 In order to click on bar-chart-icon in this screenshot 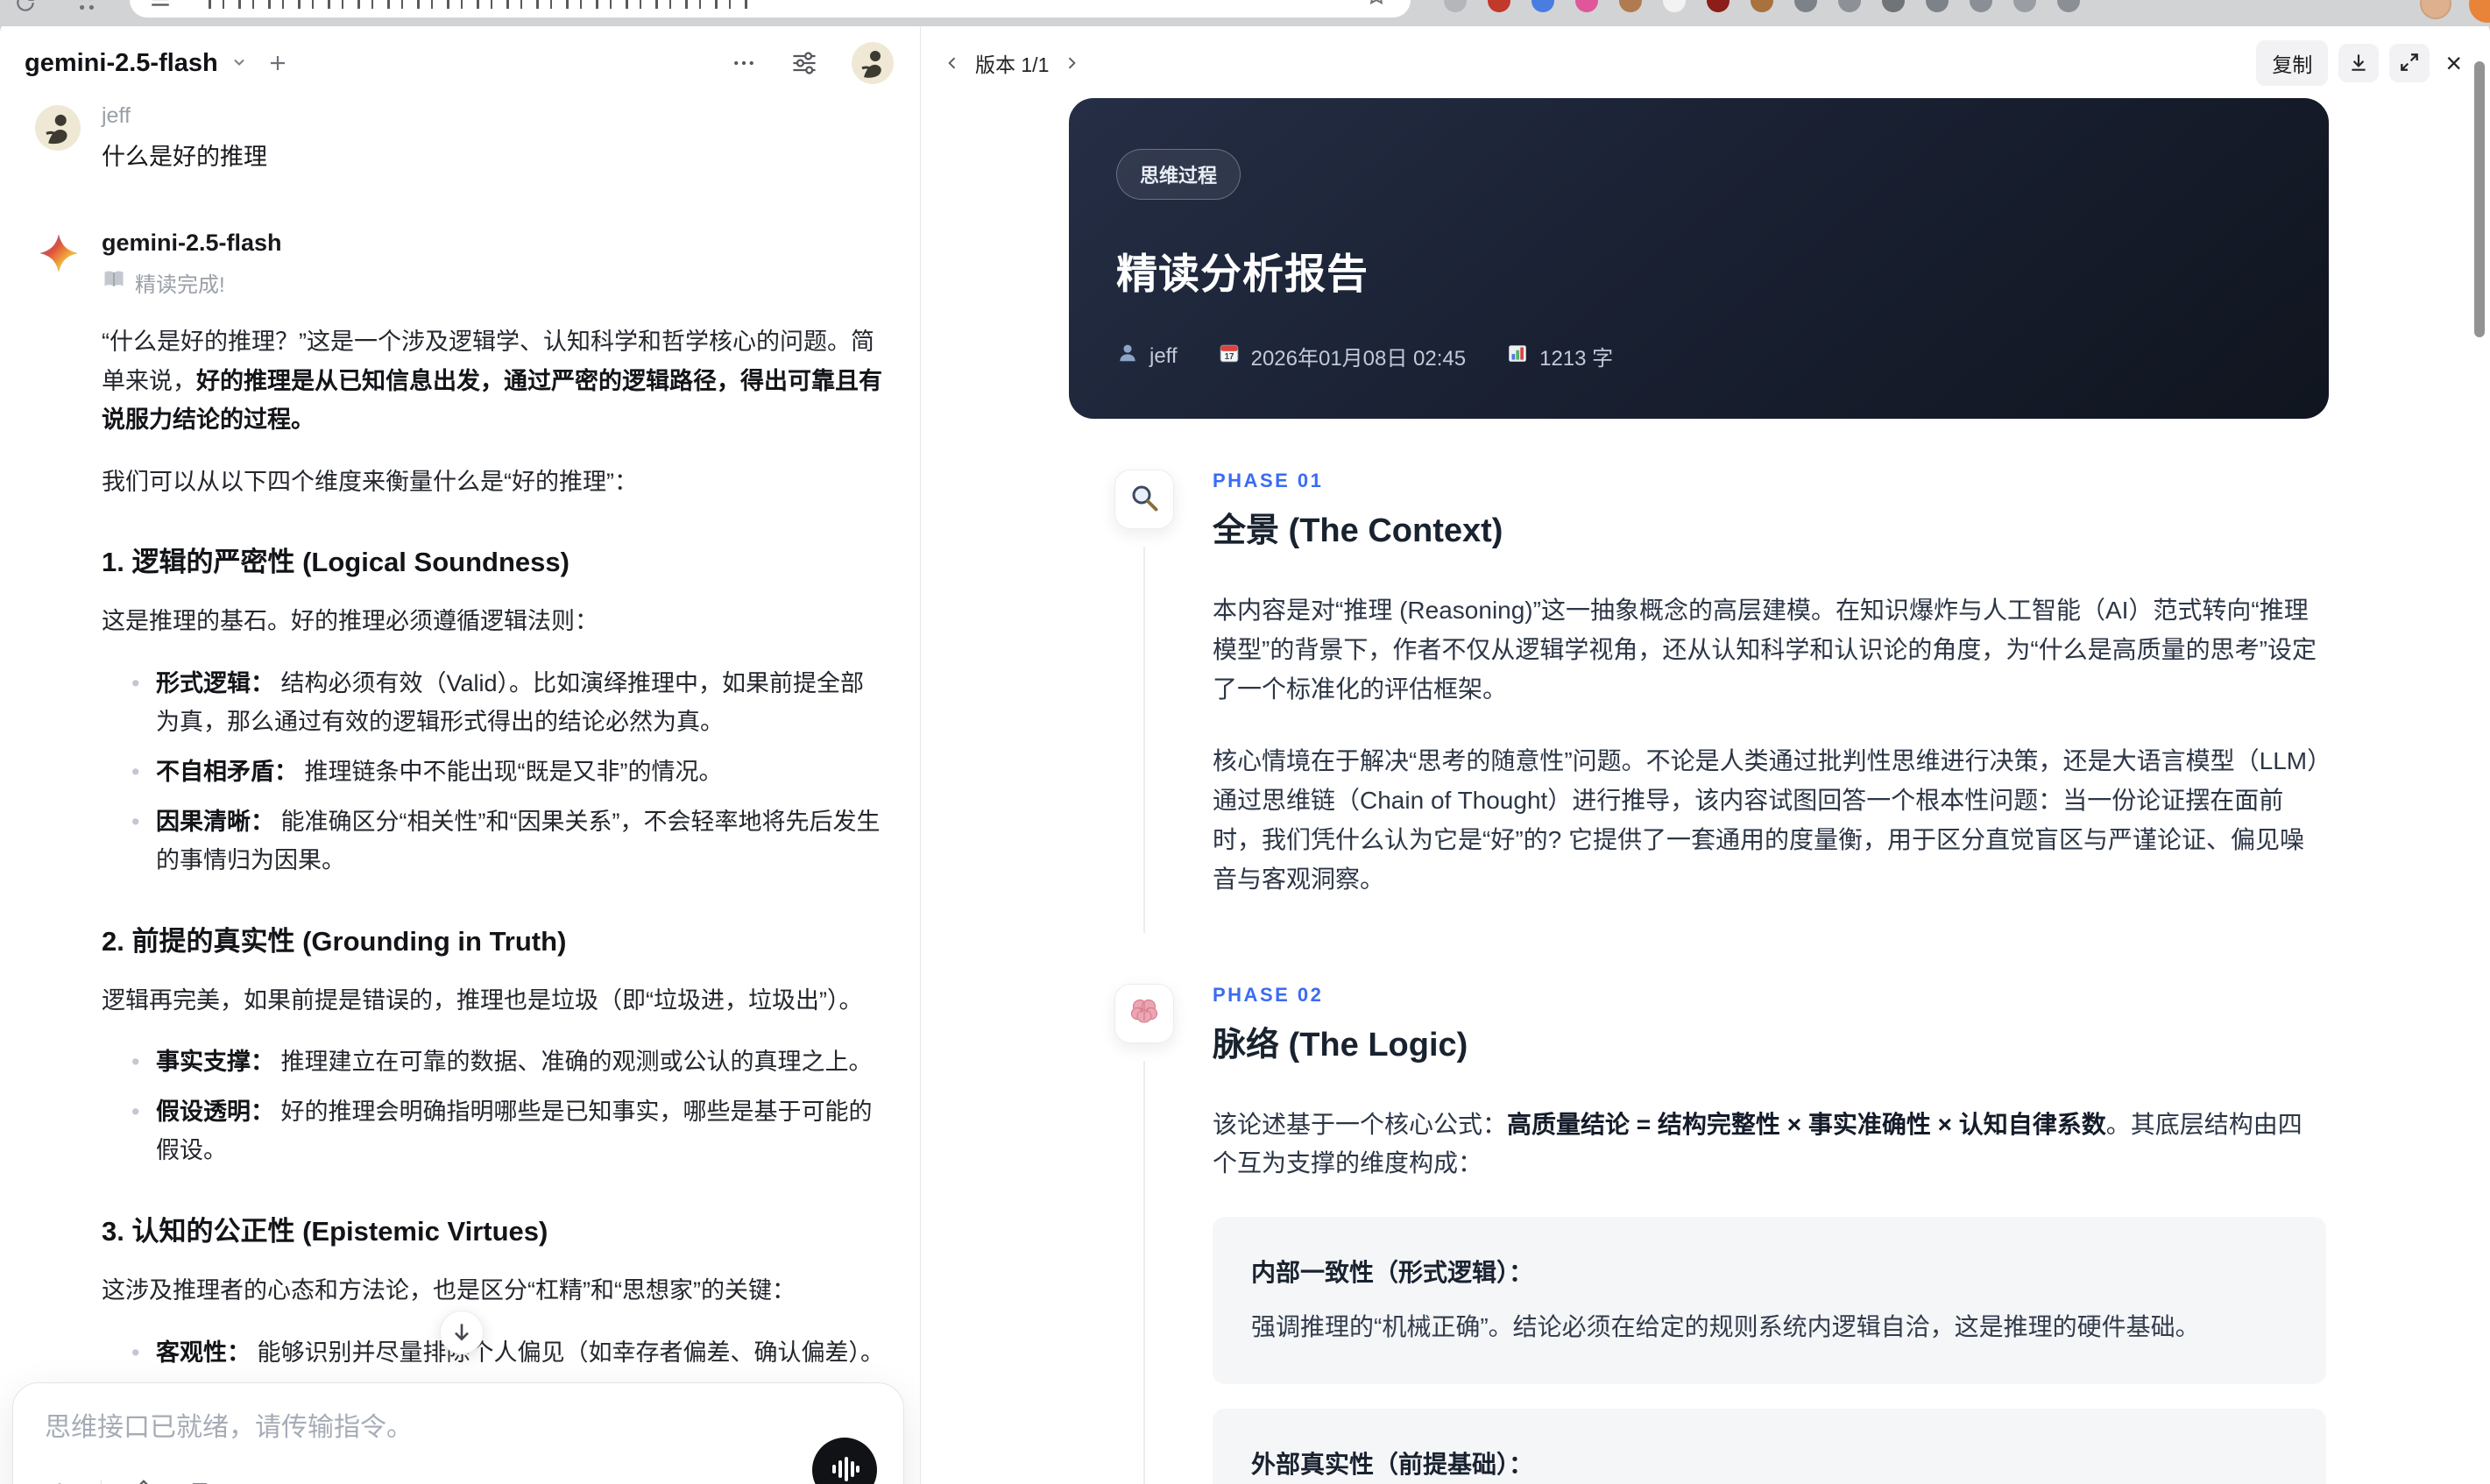, I will do `click(1517, 356)`.